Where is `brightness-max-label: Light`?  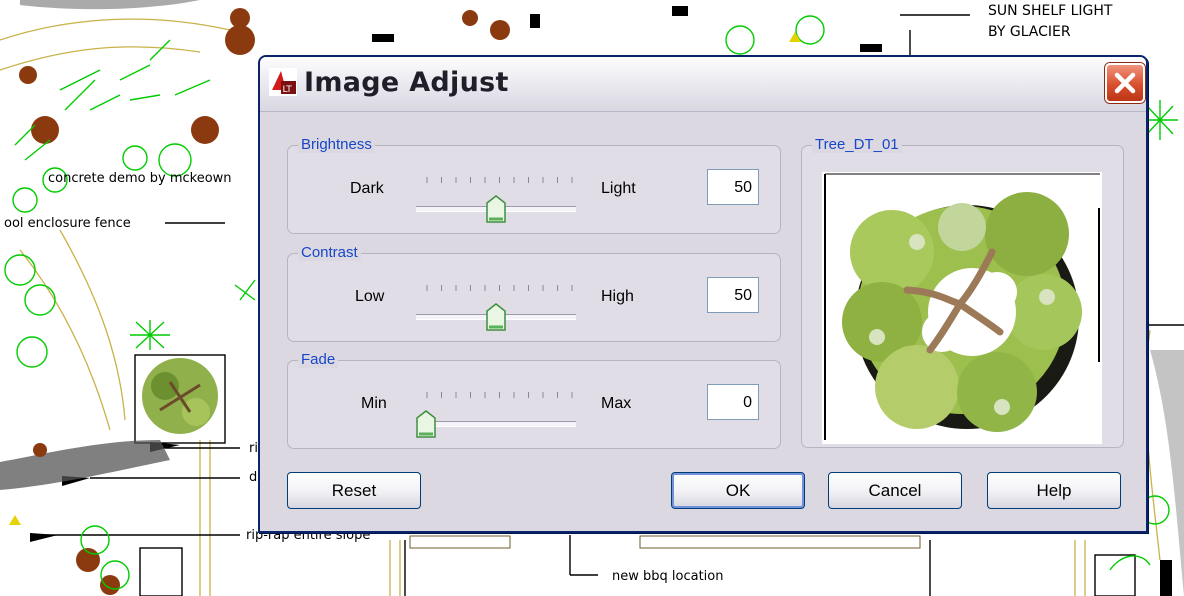
brightness-max-label: Light is located at coordinates (618, 188).